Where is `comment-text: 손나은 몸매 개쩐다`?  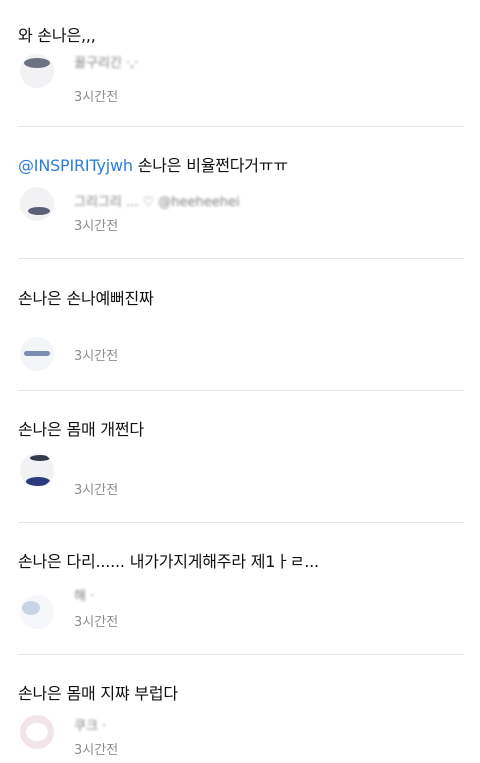
comment-text: 손나은 몸매 개쩐다 is located at coordinates (81, 429).